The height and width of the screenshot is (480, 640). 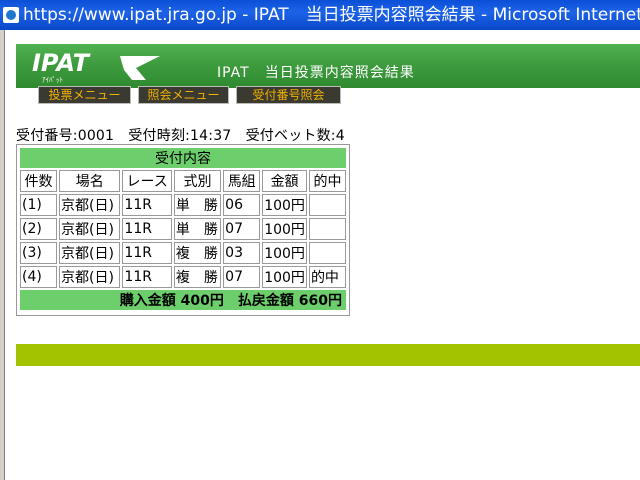 What do you see at coordinates (39, 205) in the screenshot?
I see `cell-count: (1)` at bounding box center [39, 205].